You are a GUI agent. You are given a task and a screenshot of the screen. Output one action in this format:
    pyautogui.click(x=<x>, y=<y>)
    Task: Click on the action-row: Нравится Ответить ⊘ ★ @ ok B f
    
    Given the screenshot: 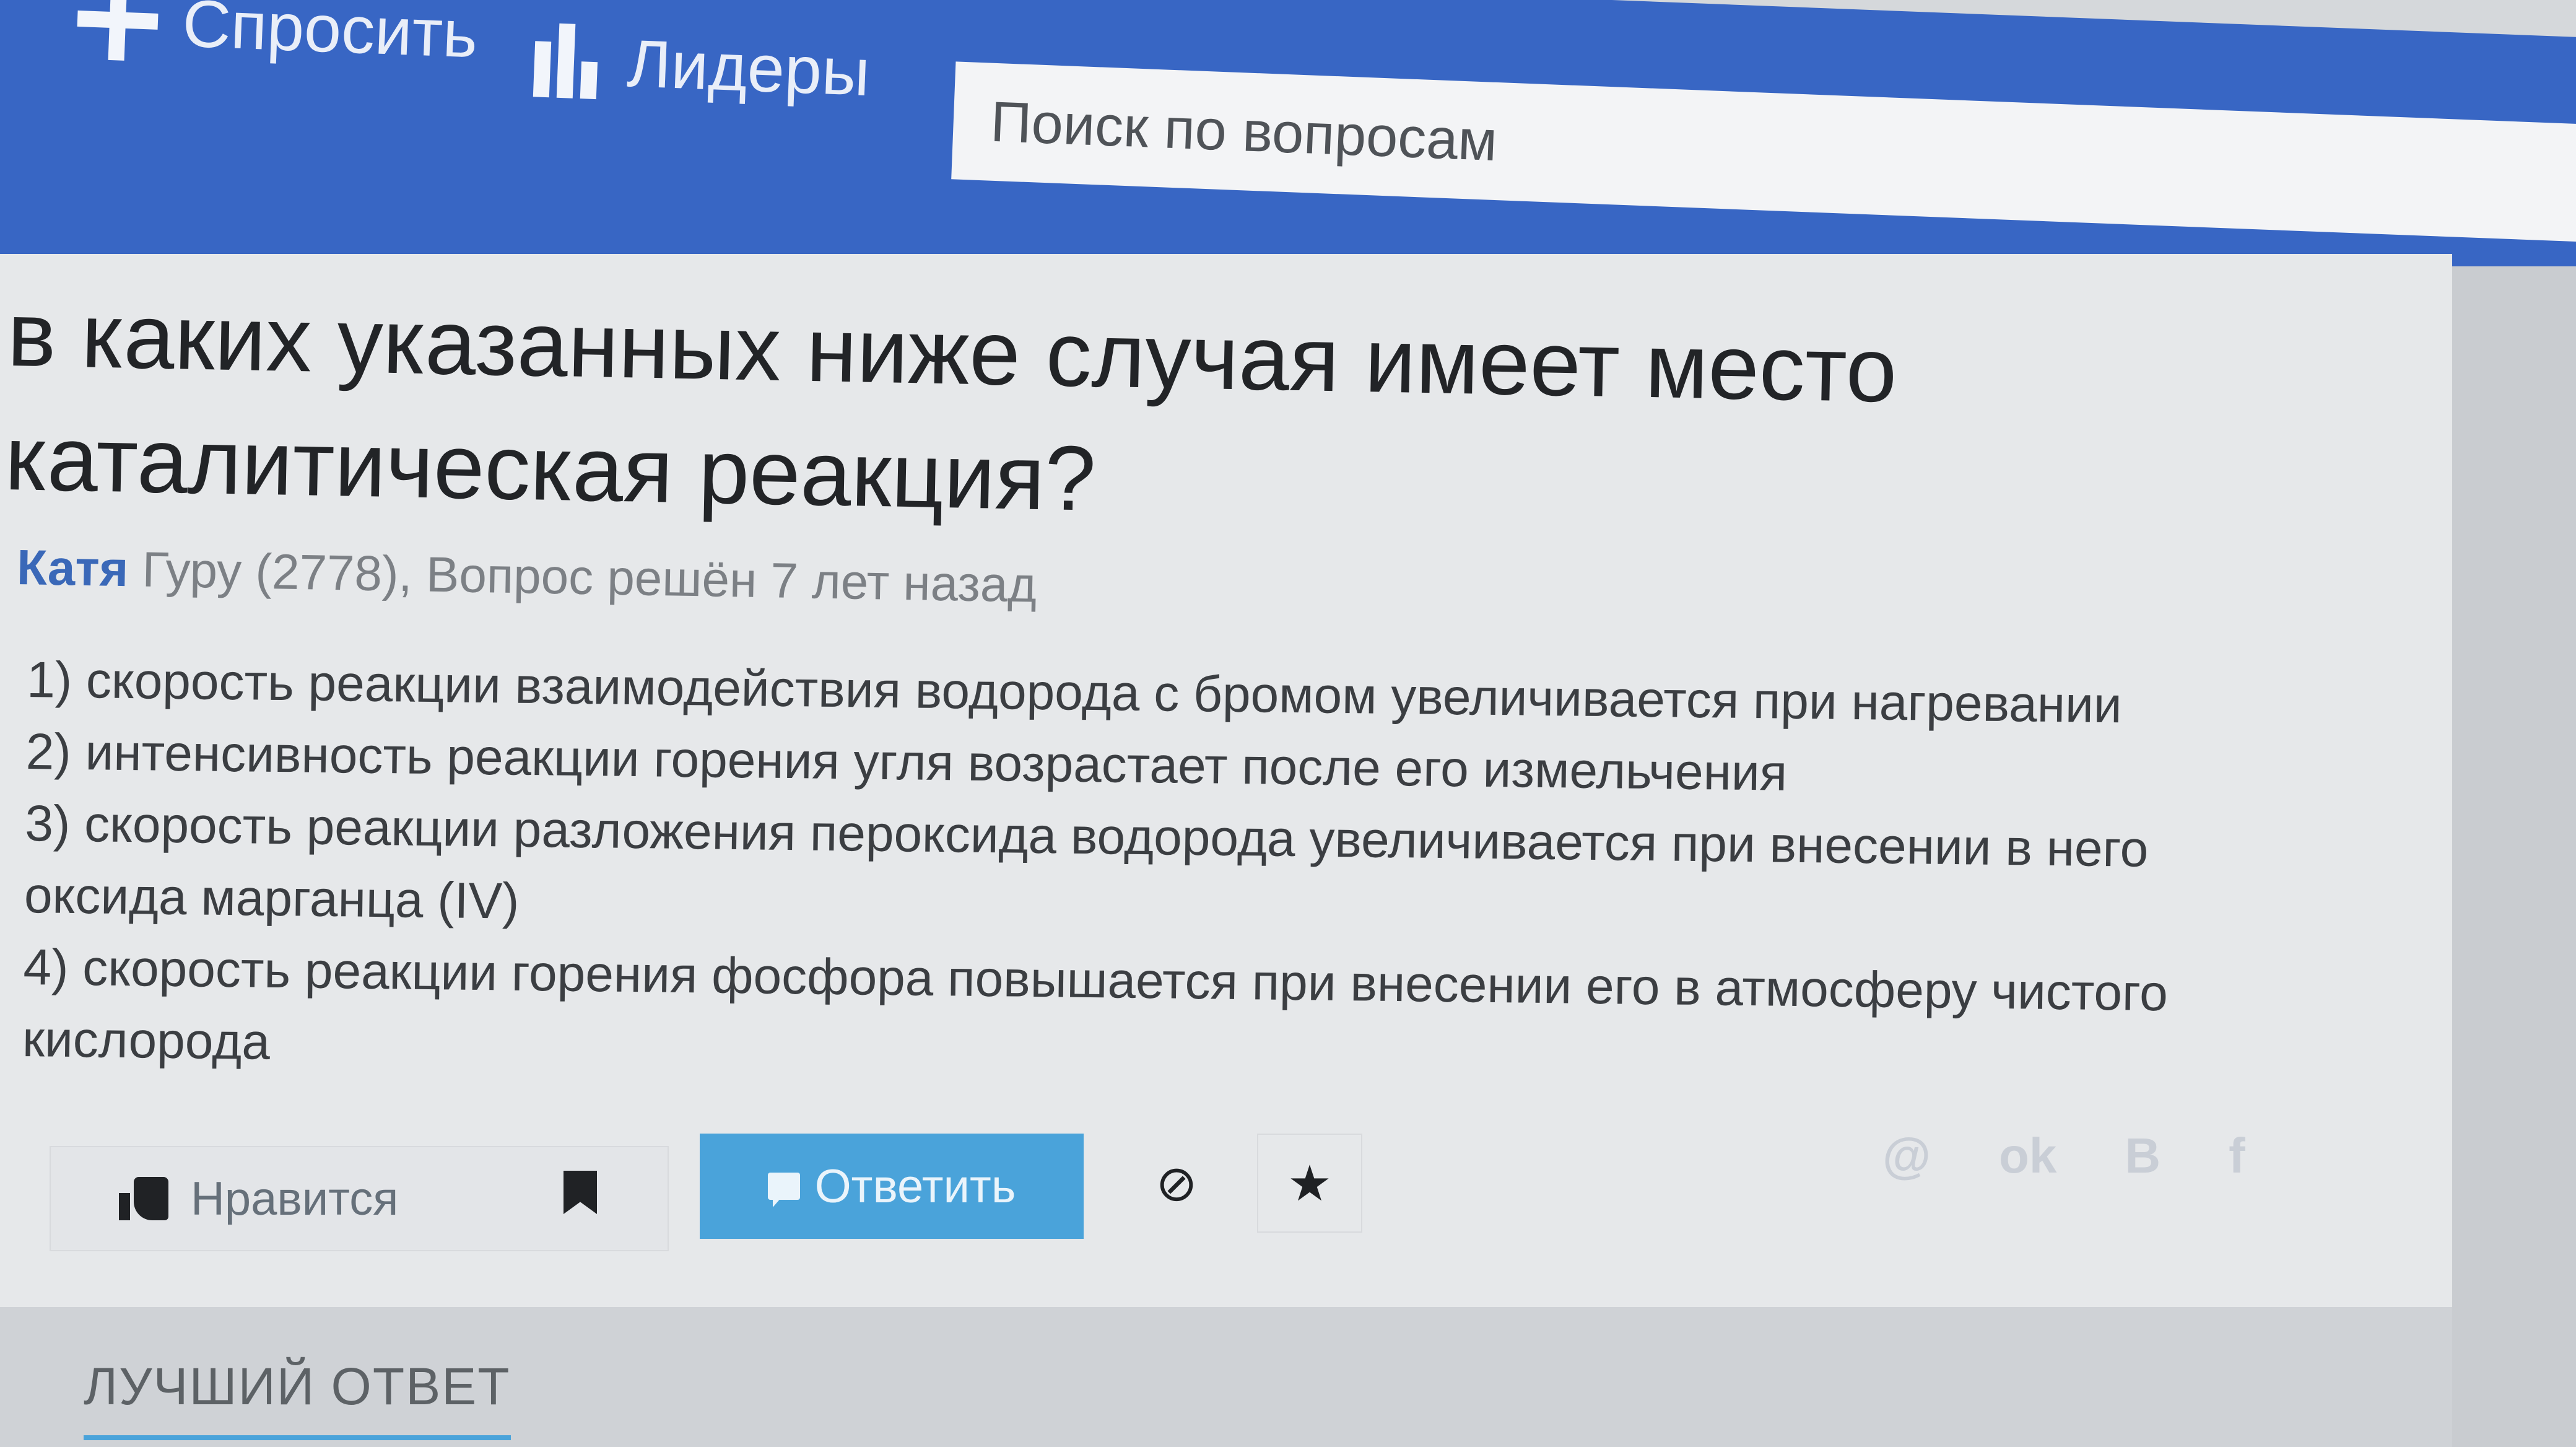 What is the action you would take?
    pyautogui.click(x=1195, y=1192)
    